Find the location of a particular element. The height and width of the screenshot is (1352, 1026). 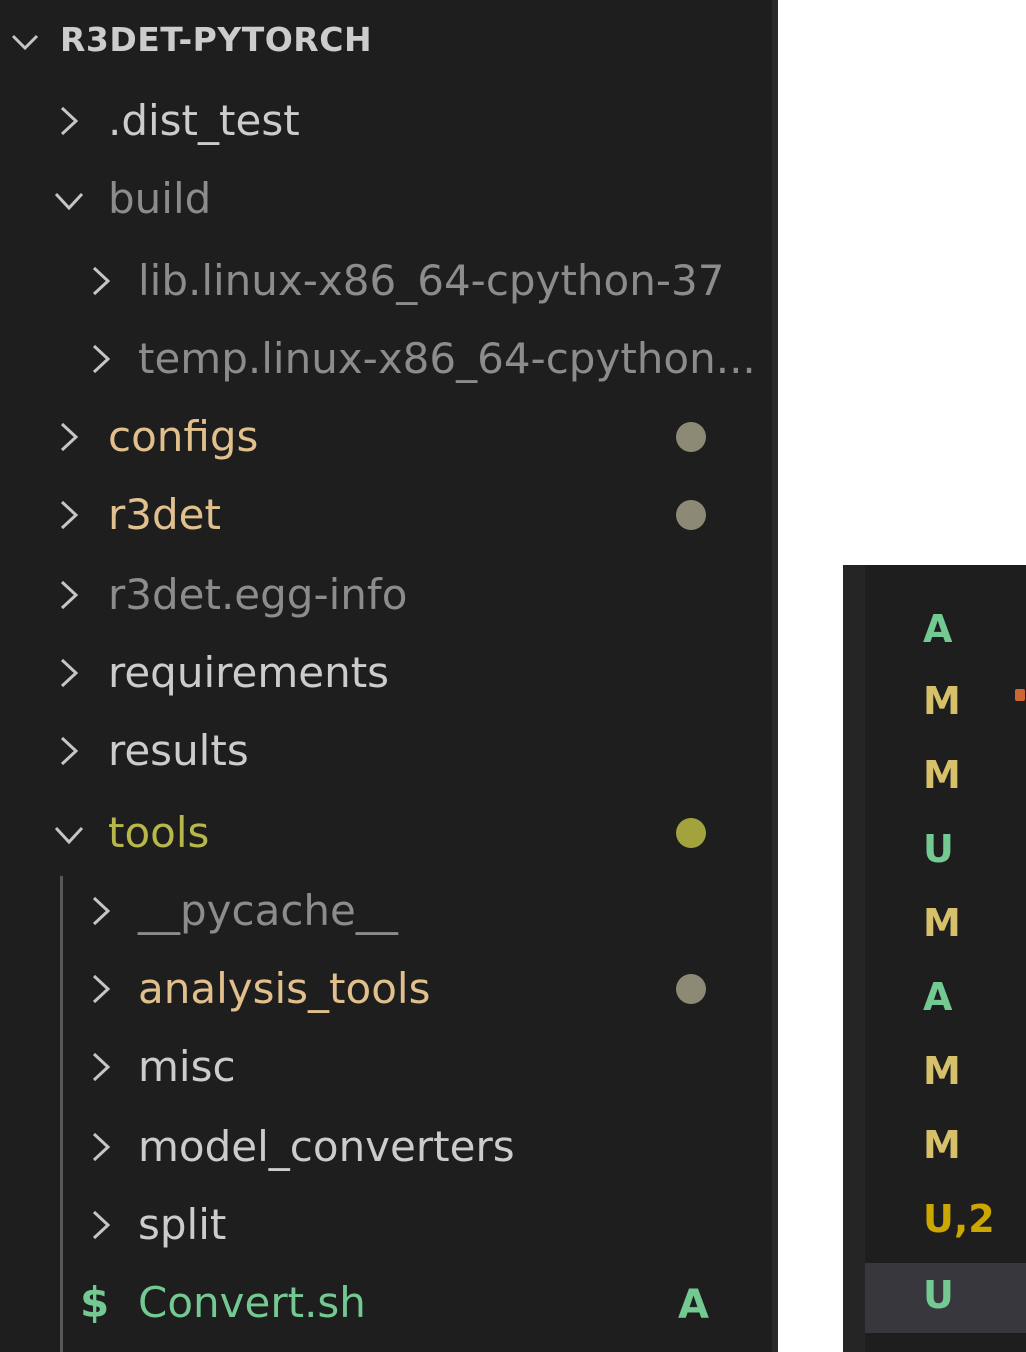

tree-item-label: __pycache__ is located at coordinates (268, 910).